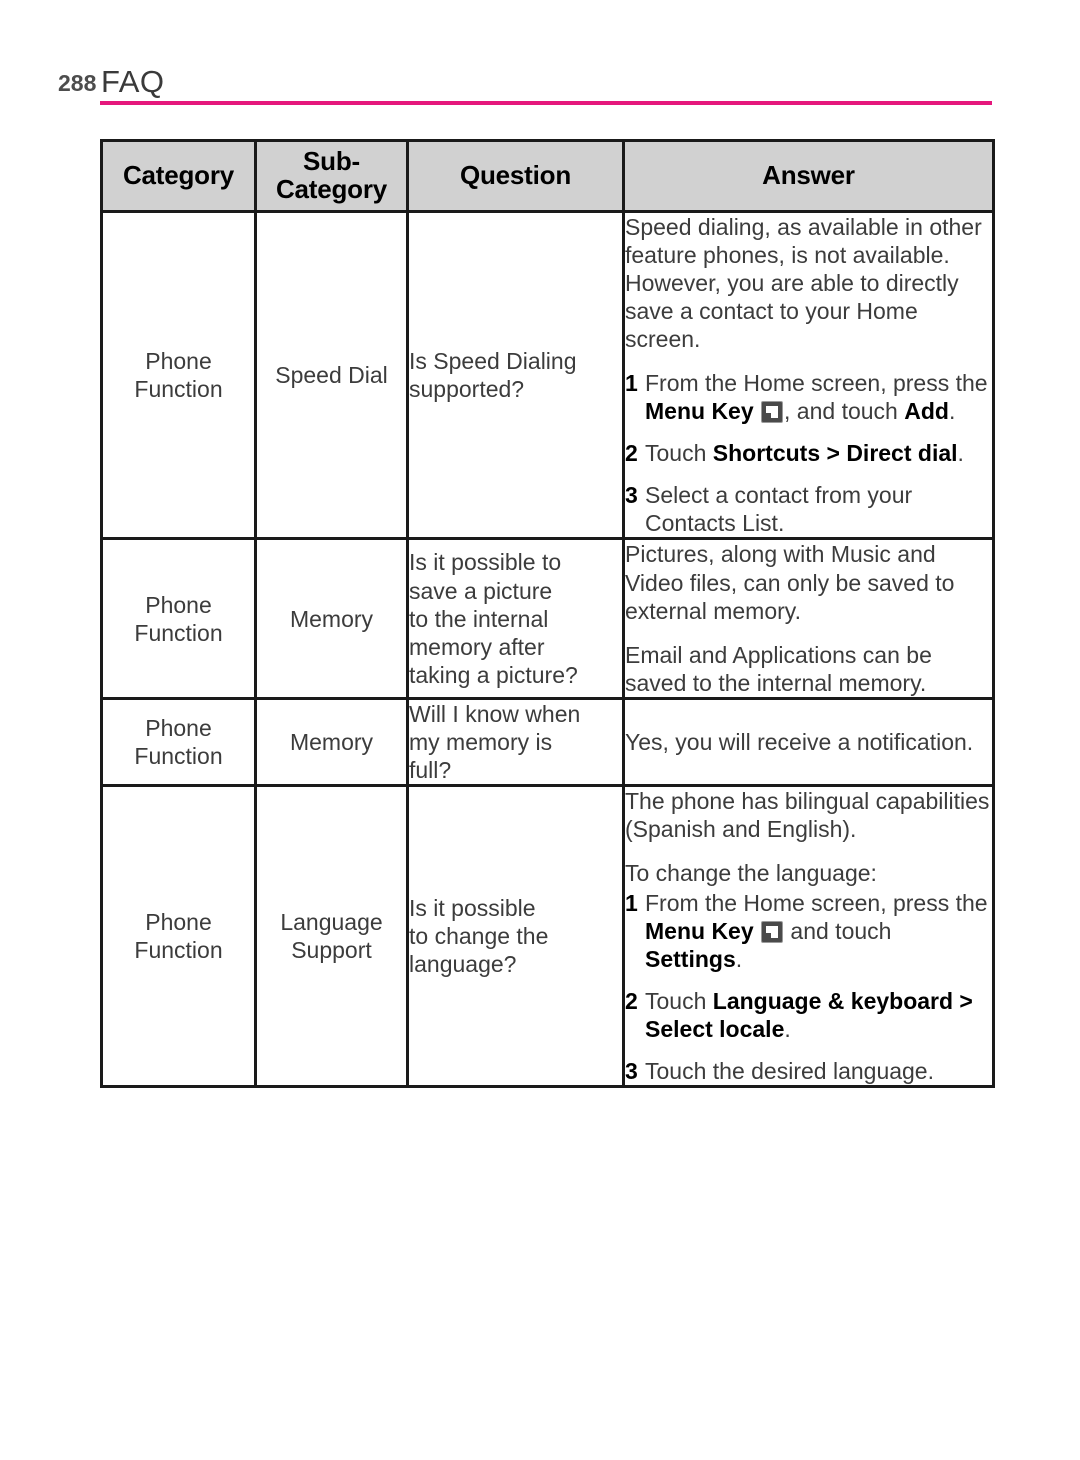 The height and width of the screenshot is (1460, 1080). Describe the element at coordinates (690, 959) in the screenshot. I see `step-bold-settings: Settings` at that location.